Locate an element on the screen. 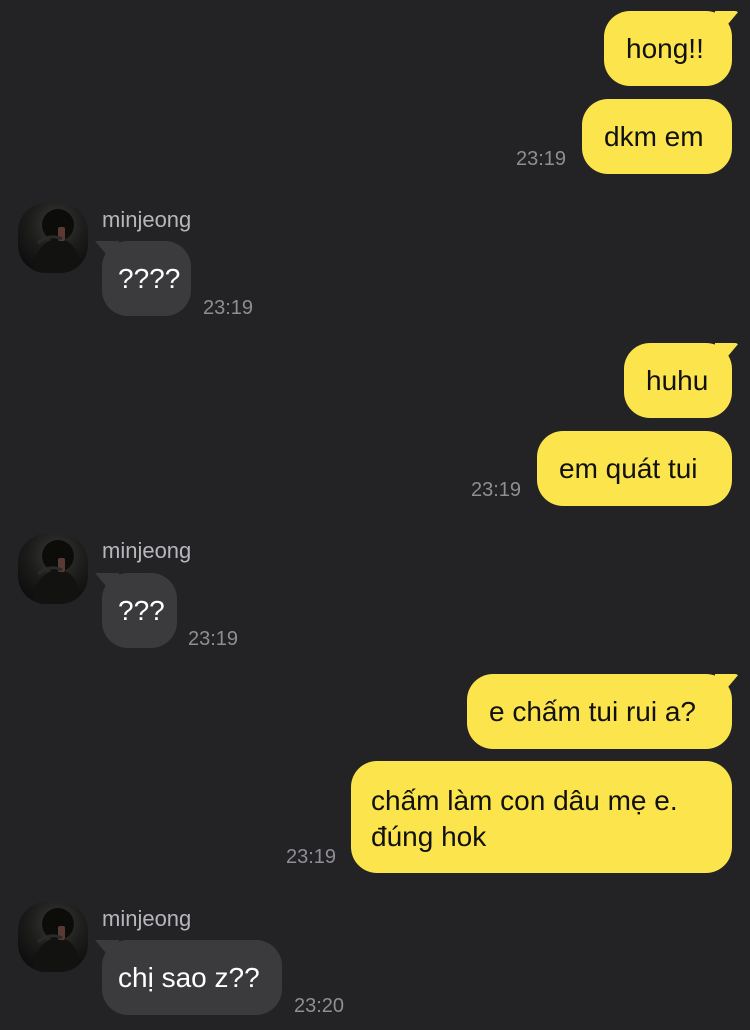  incoming-message-bubble: ???? is located at coordinates (146, 278).